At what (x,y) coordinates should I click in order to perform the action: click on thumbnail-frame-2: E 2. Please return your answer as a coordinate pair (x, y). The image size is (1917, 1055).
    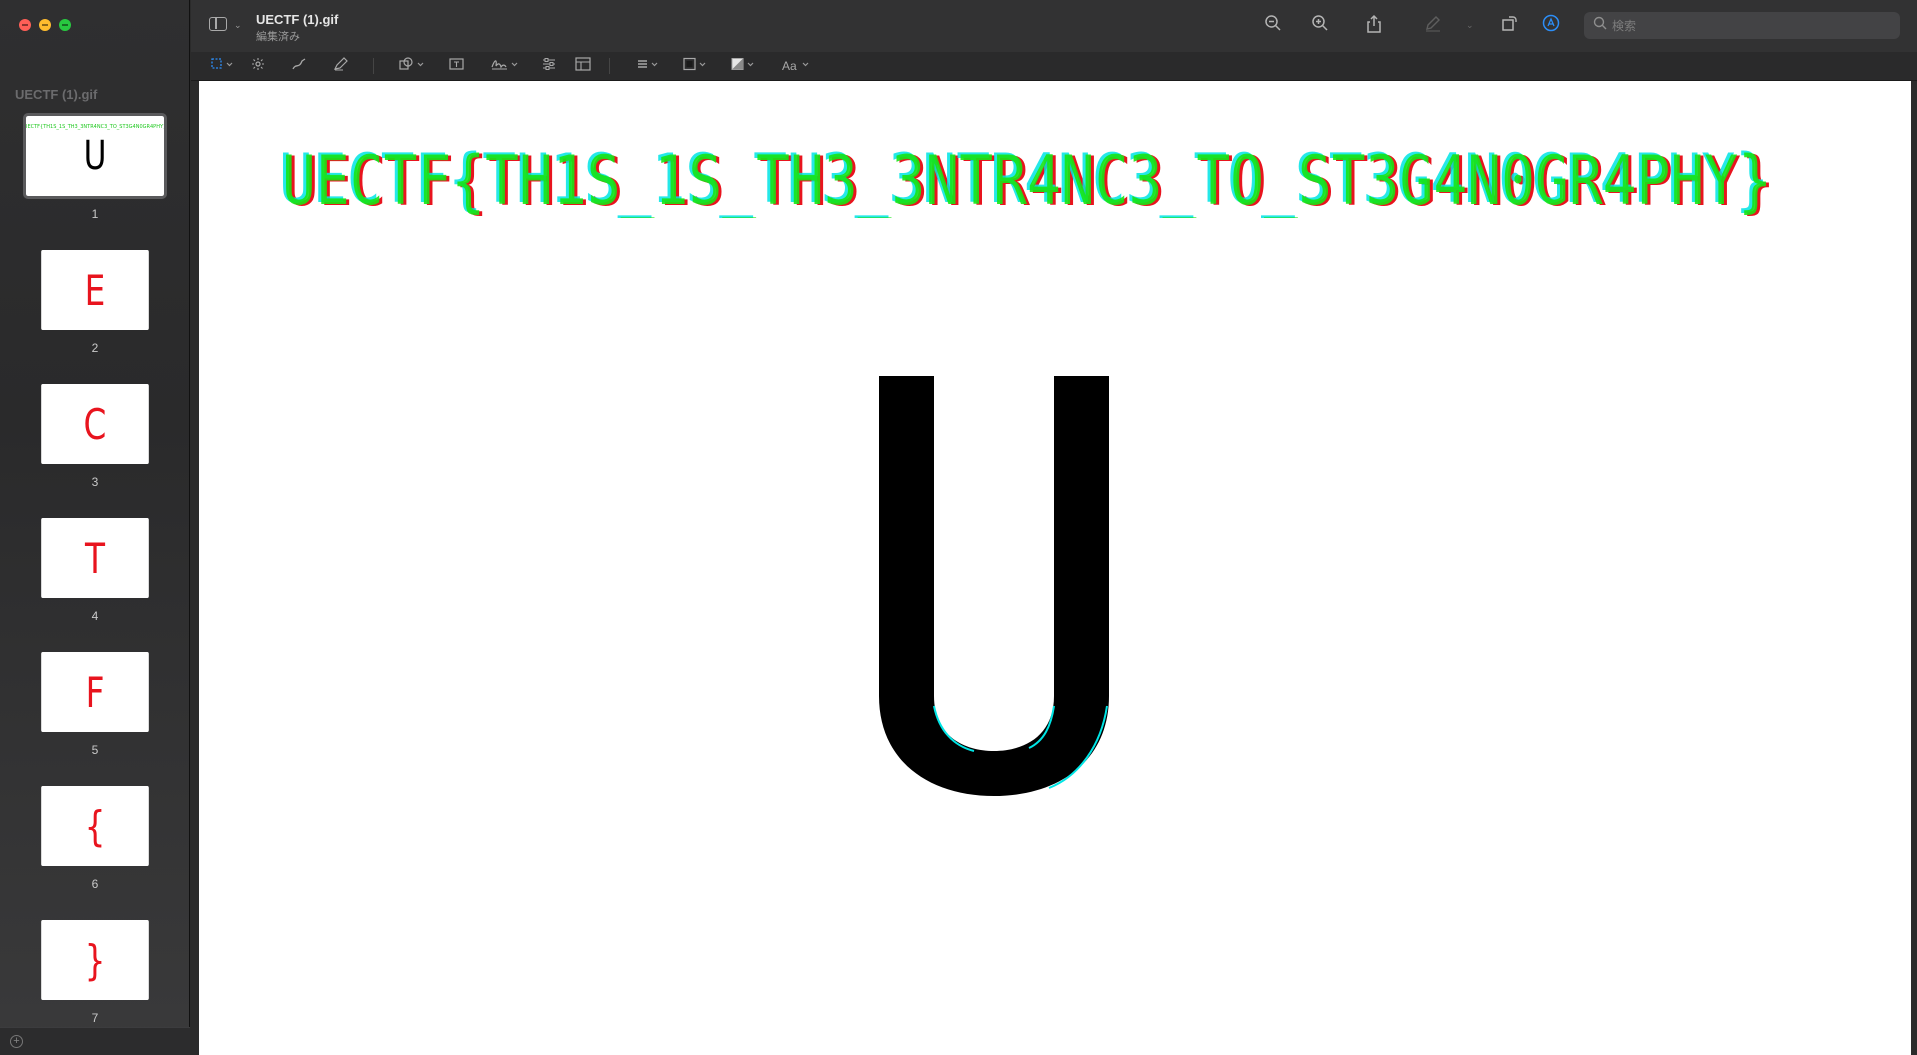
    Looking at the image, I should click on (95, 317).